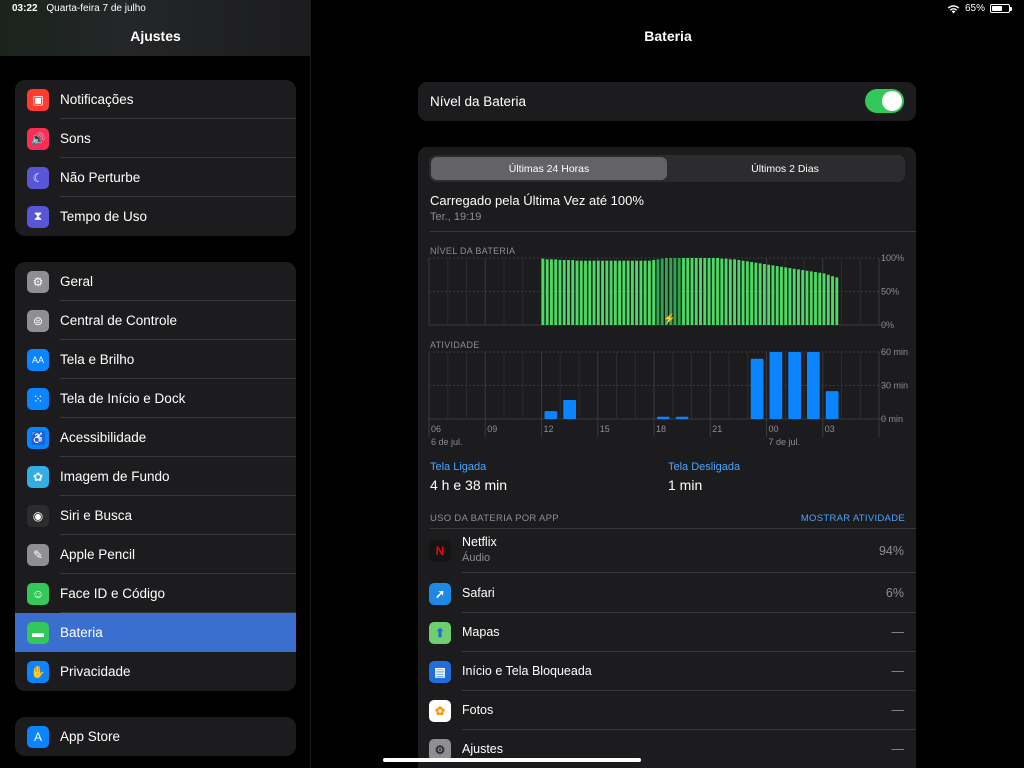 The height and width of the screenshot is (768, 1024). I want to click on sidebar-item-face-id: ☺ Face ID e Código, so click(155, 593).